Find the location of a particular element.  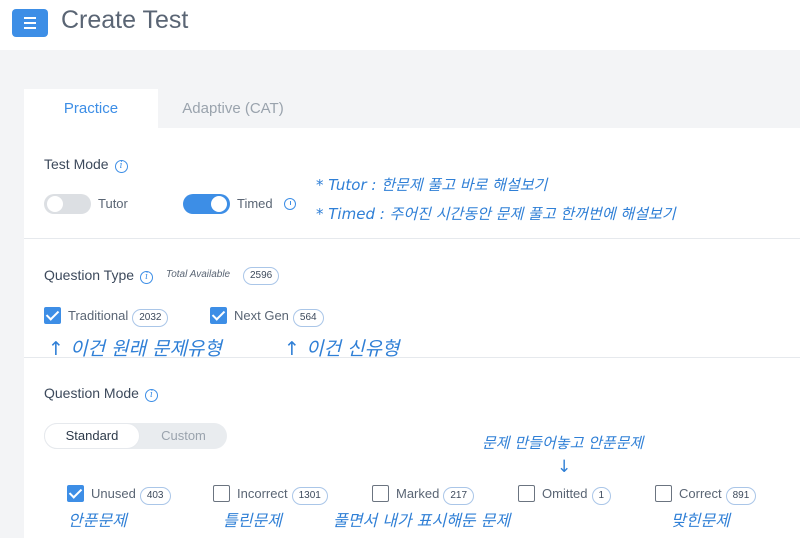

count-badge: 2032 is located at coordinates (150, 318).